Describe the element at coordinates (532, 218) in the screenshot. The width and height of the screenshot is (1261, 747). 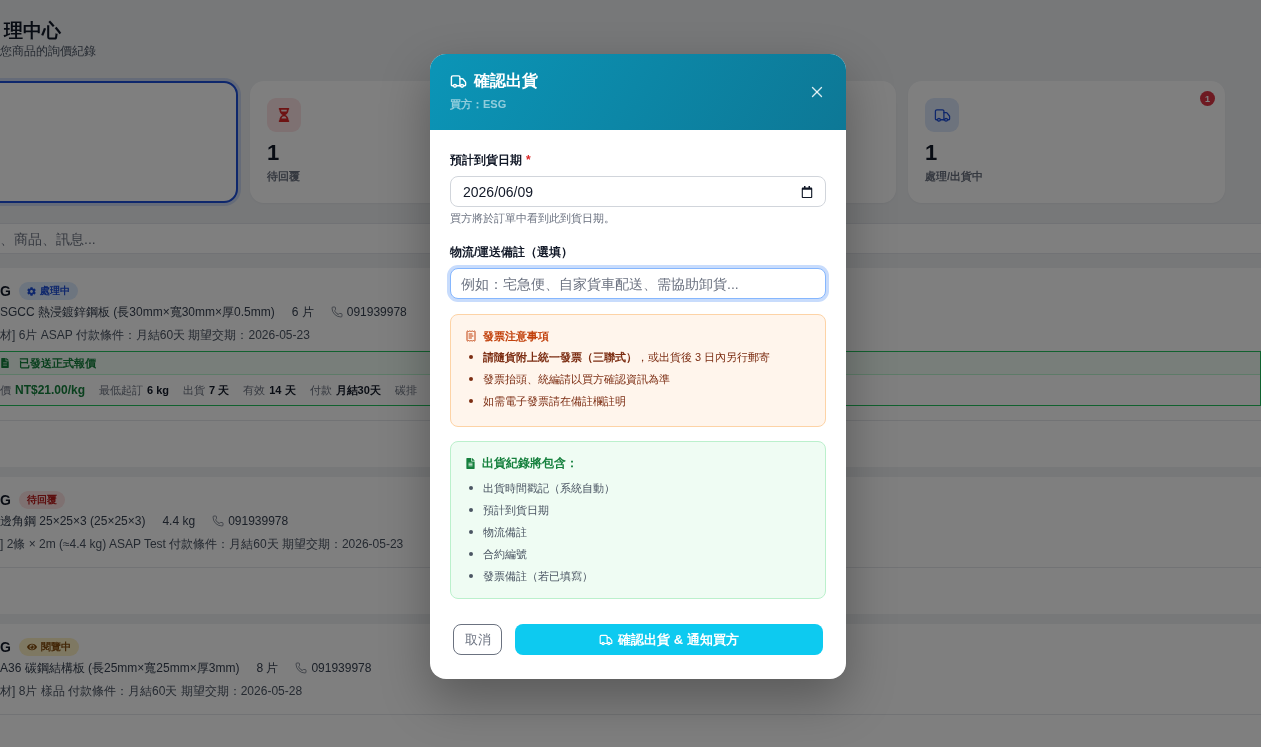
I see `help-text: 買方將於訂單中看到此到貨日期。` at that location.